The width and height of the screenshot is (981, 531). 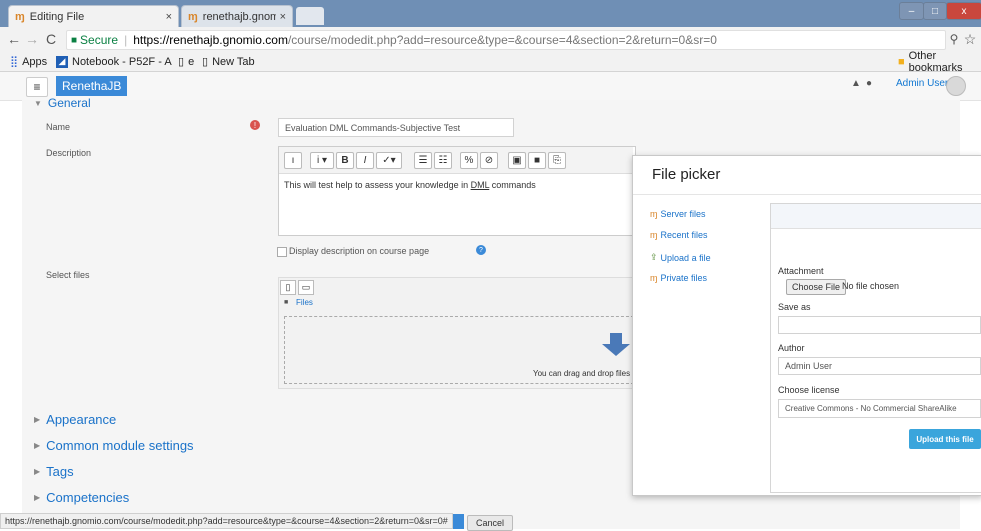 What do you see at coordinates (678, 214) in the screenshot?
I see `repo-server-files: ɱ Server files` at bounding box center [678, 214].